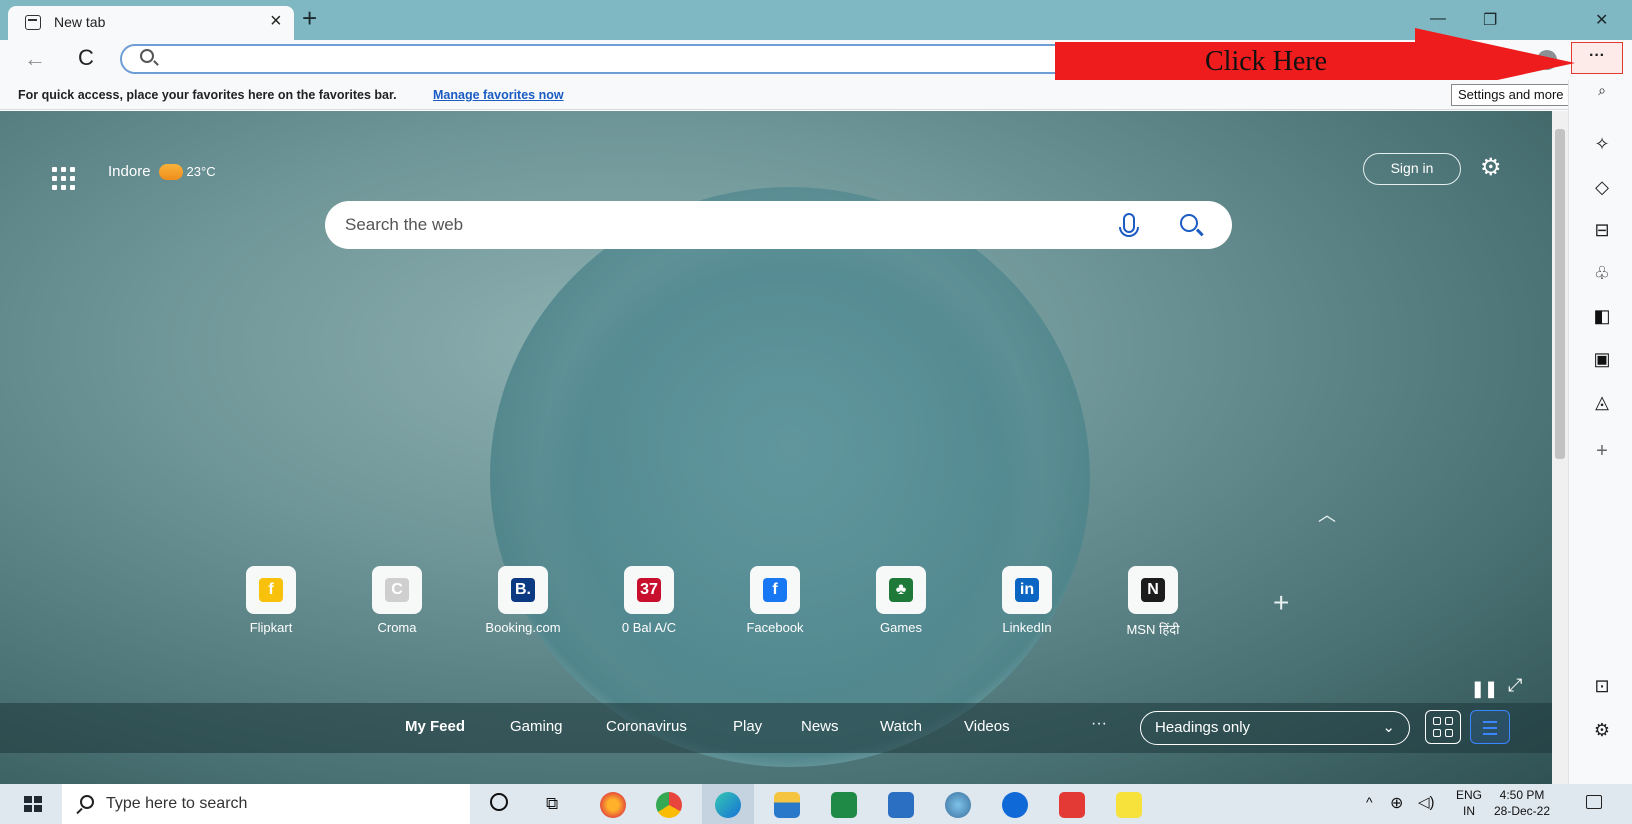 This screenshot has width=1632, height=824. I want to click on chevron-up-icon: ︿, so click(1327, 514).